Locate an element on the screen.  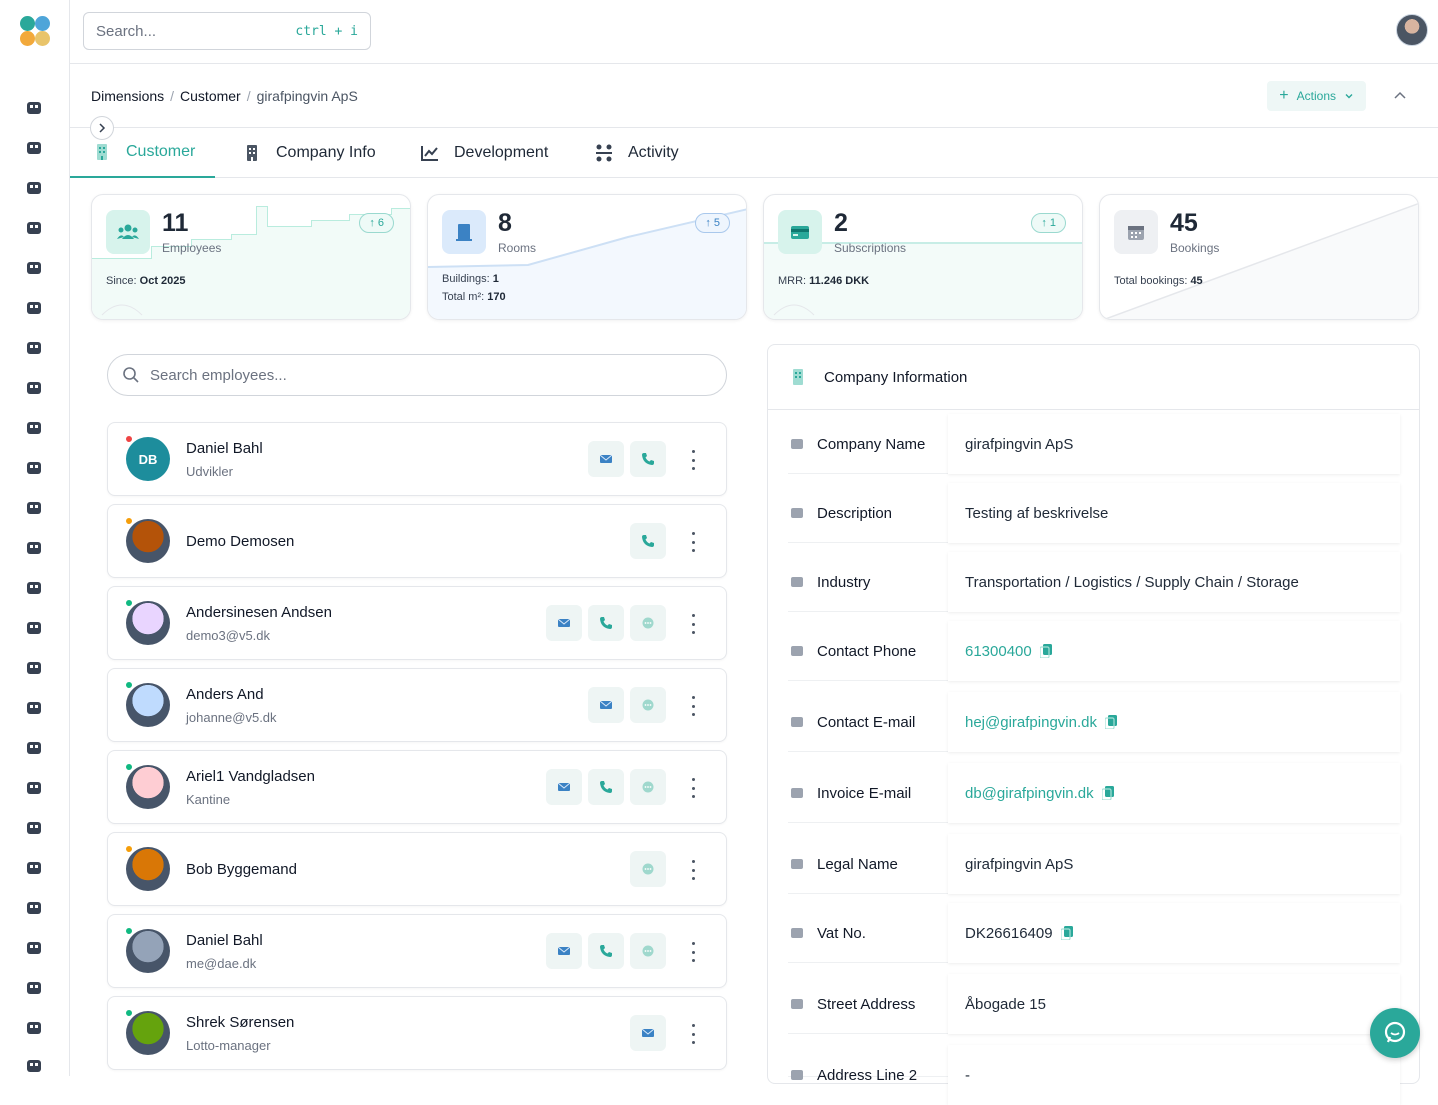
dots-grid-icon is located at coordinates (34, 788).